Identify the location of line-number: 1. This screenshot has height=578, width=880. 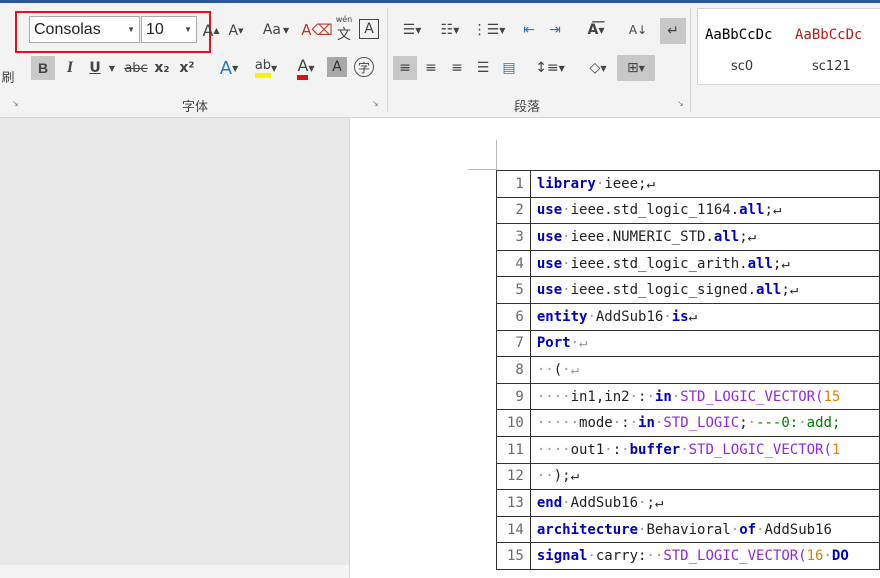
(513, 184).